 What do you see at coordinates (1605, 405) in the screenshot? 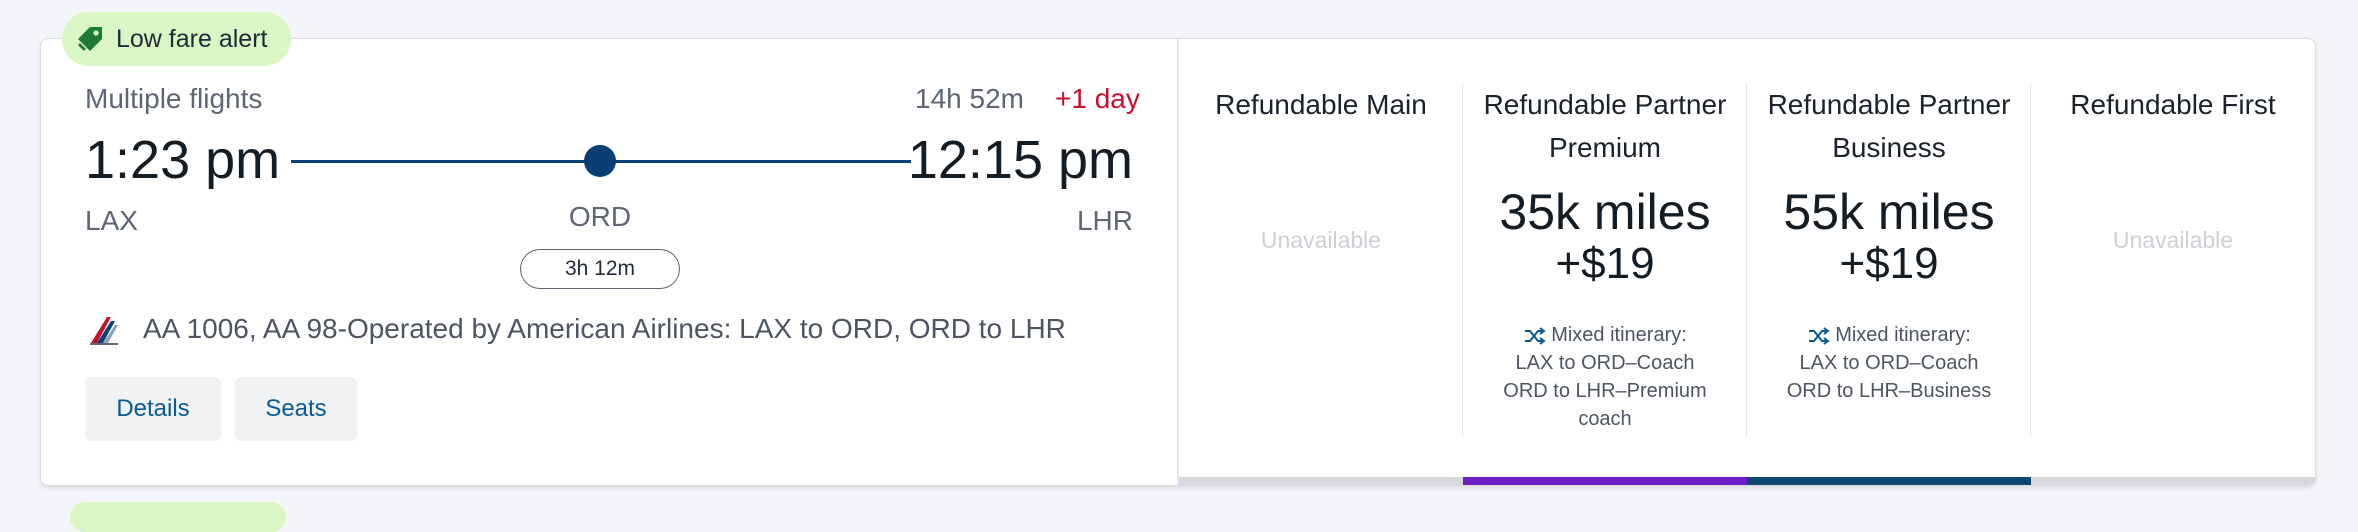
I see `leg-2-cabin: ORD to LHR–Premium coach` at bounding box center [1605, 405].